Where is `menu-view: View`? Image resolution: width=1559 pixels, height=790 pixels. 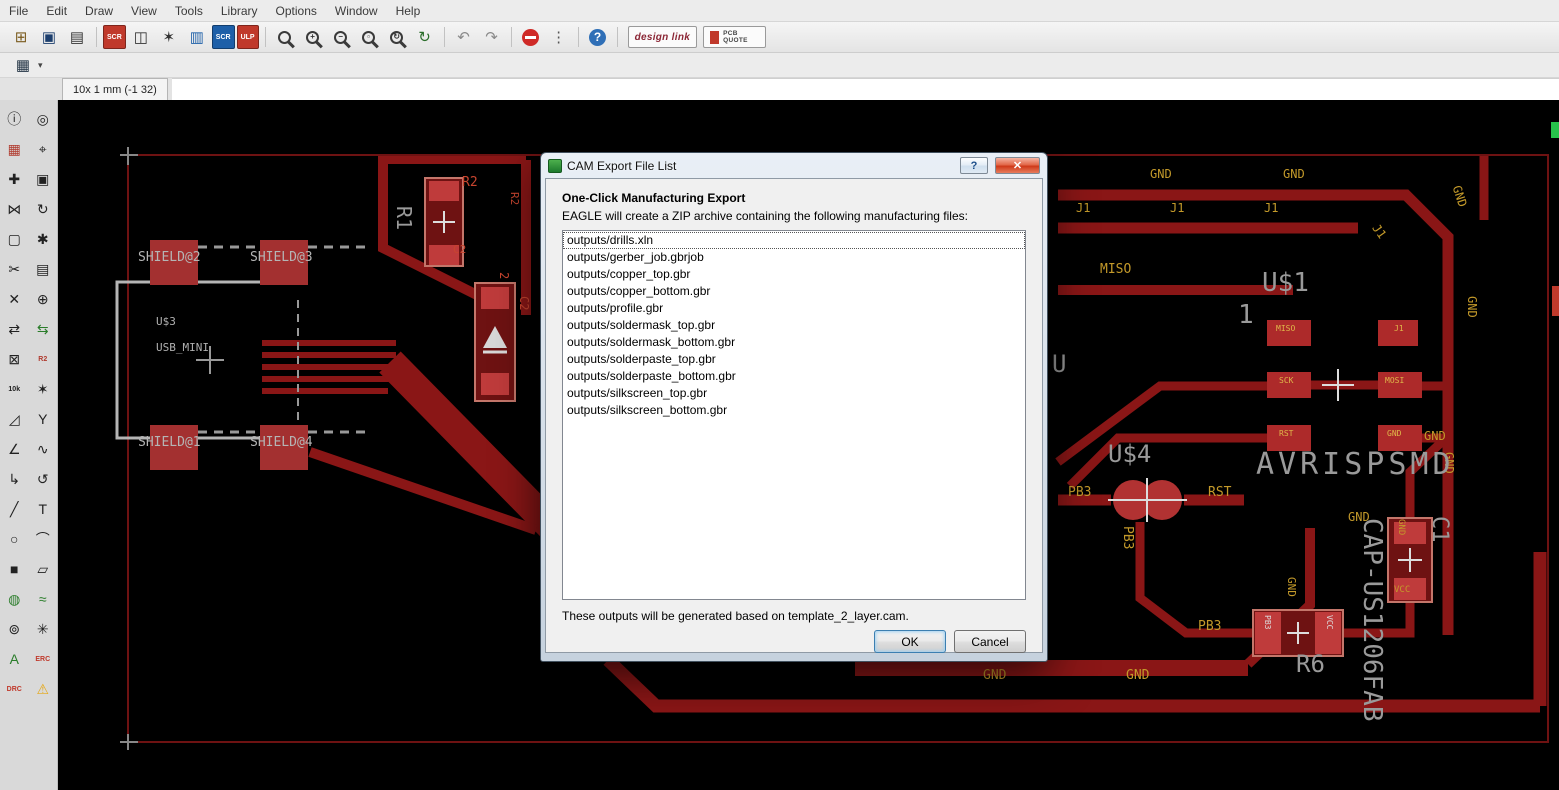
menu-view: View is located at coordinates (144, 11).